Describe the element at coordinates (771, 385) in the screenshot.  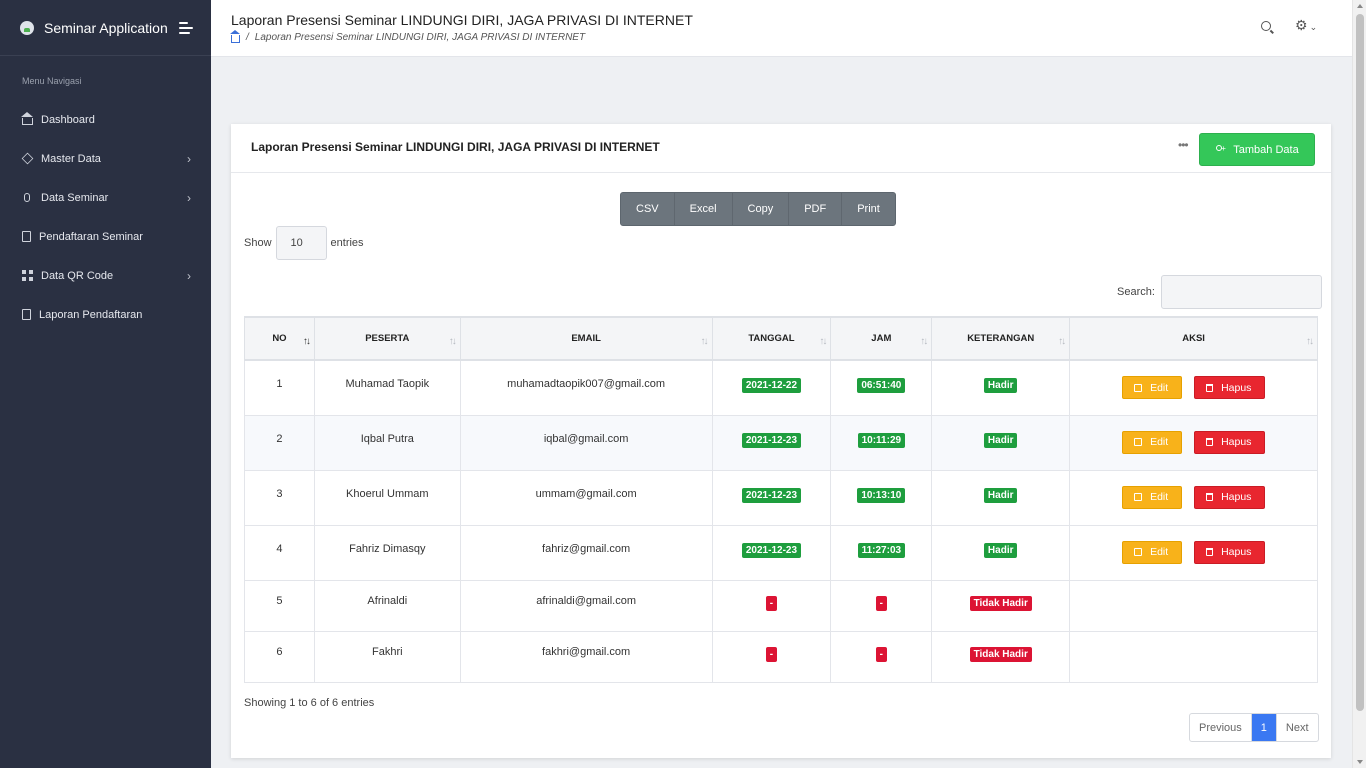
I see `date-badge: 2021-12-22` at that location.